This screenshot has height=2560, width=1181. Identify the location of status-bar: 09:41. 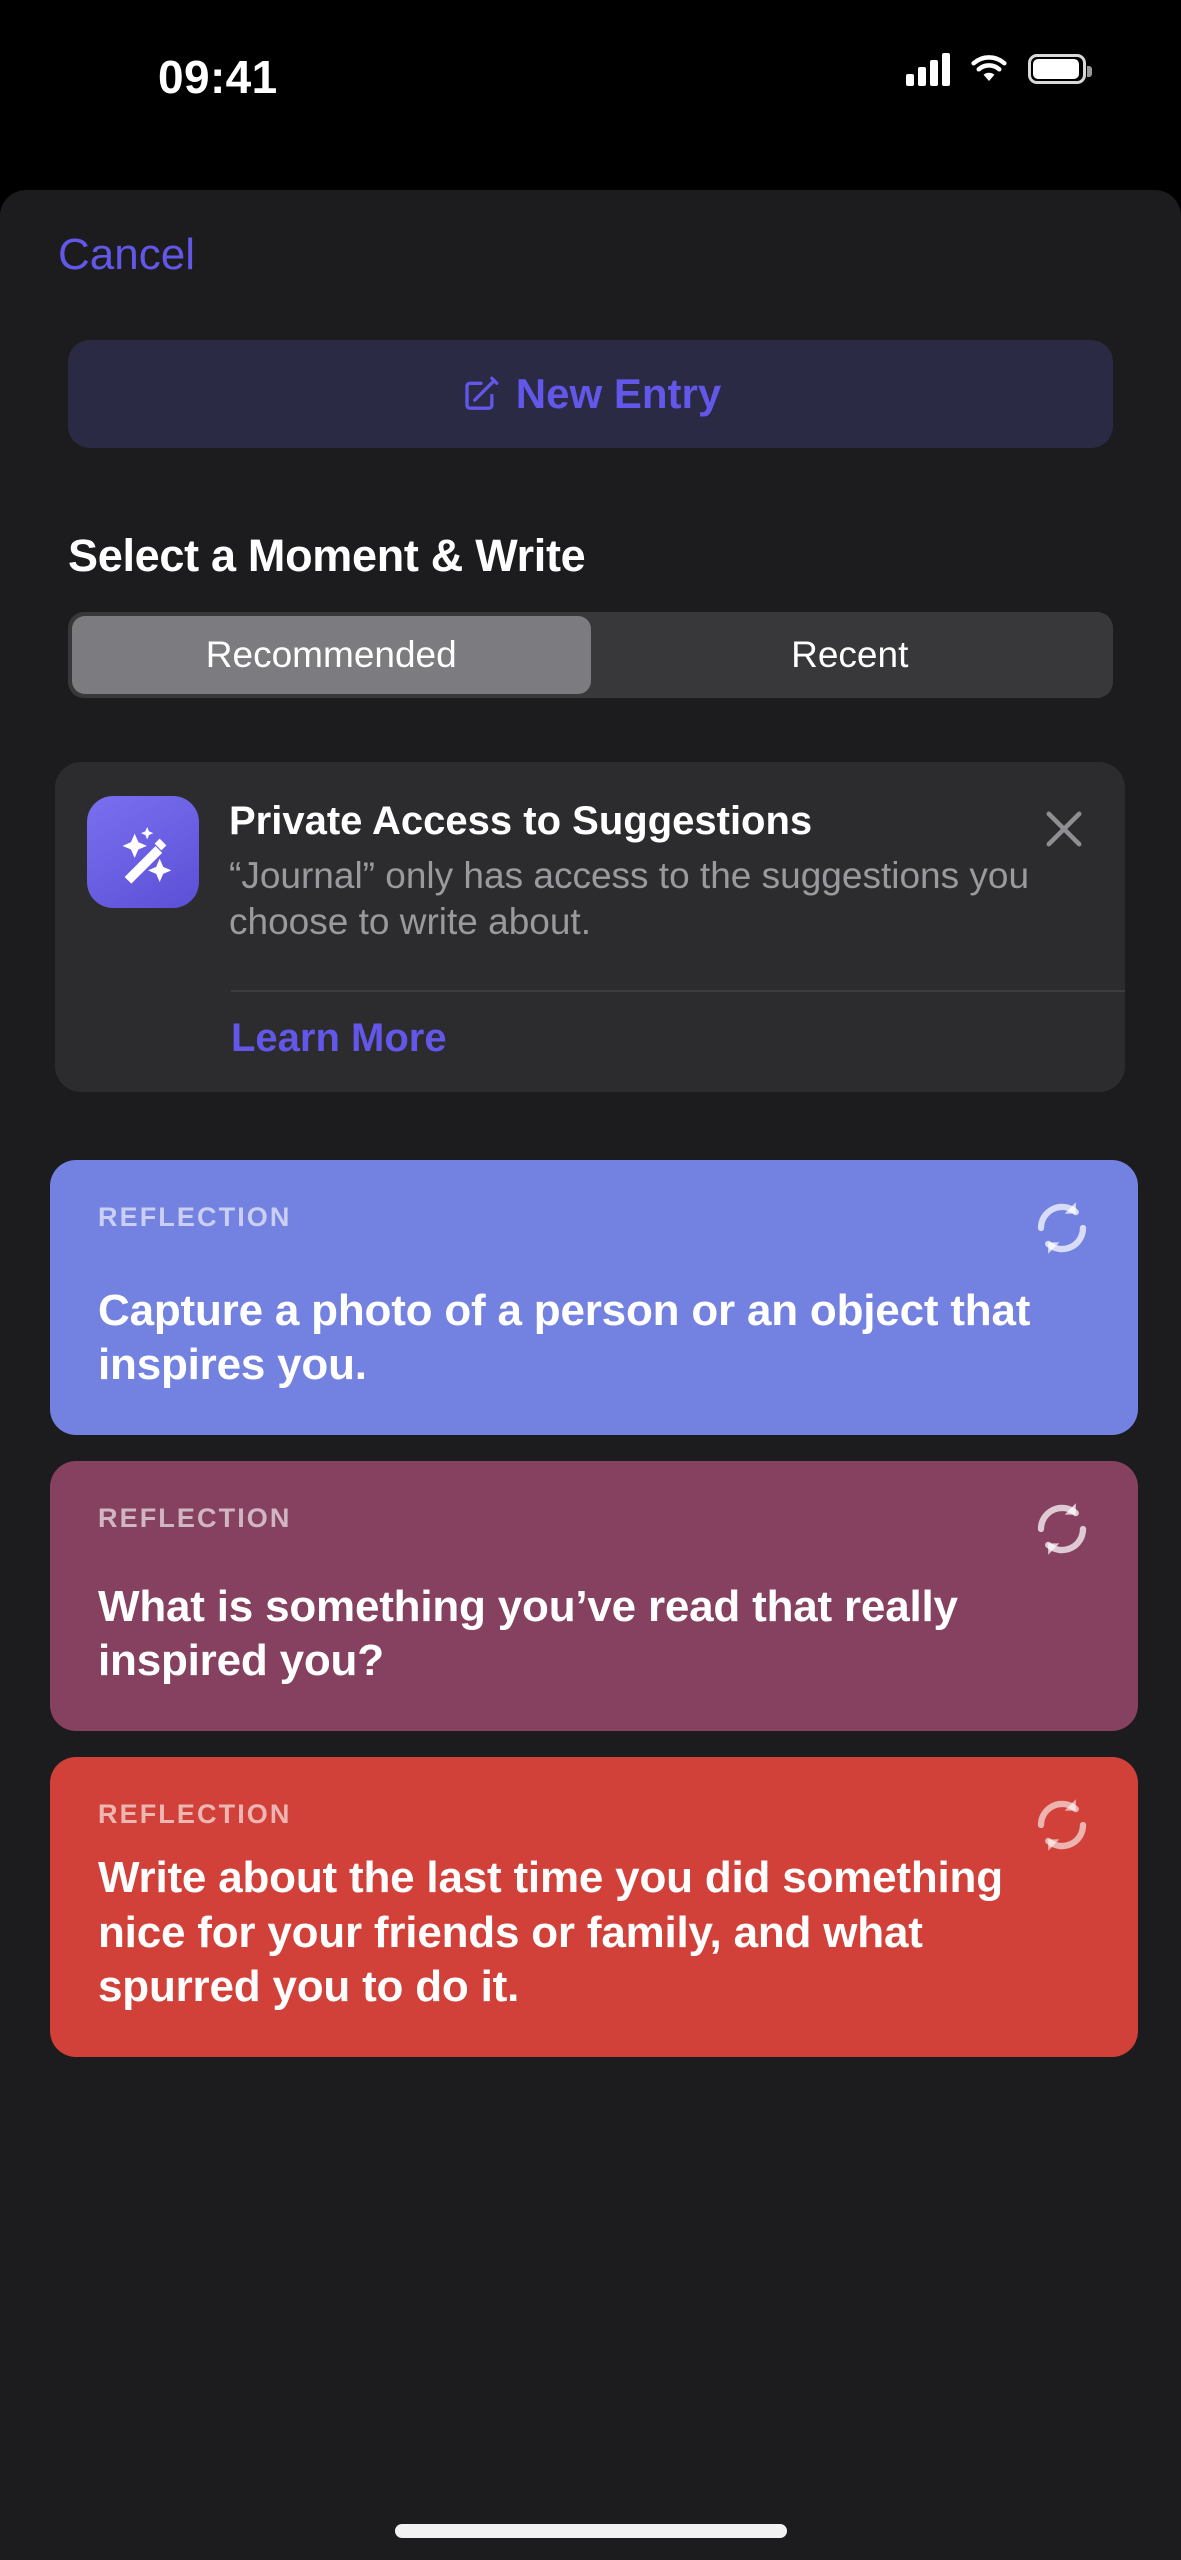
(590, 95).